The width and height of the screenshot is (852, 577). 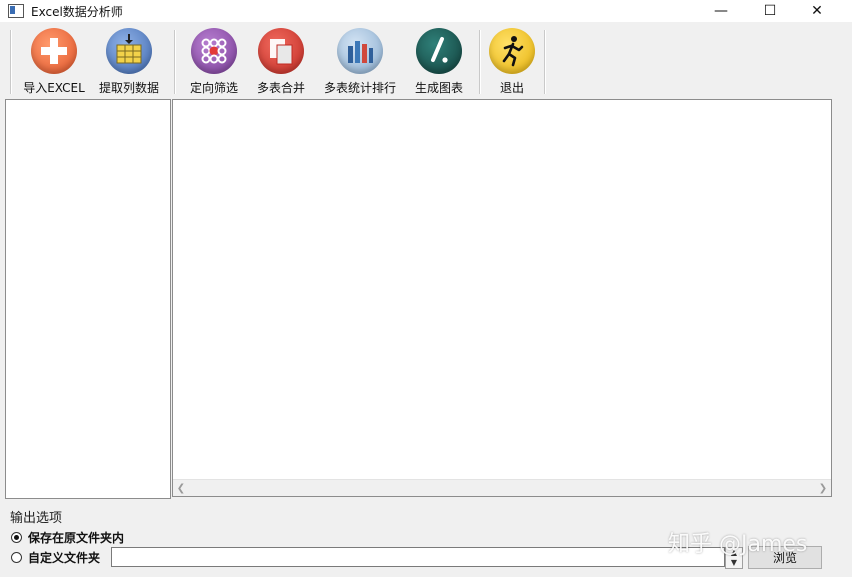 I want to click on custom-folder-input, so click(x=418, y=557).